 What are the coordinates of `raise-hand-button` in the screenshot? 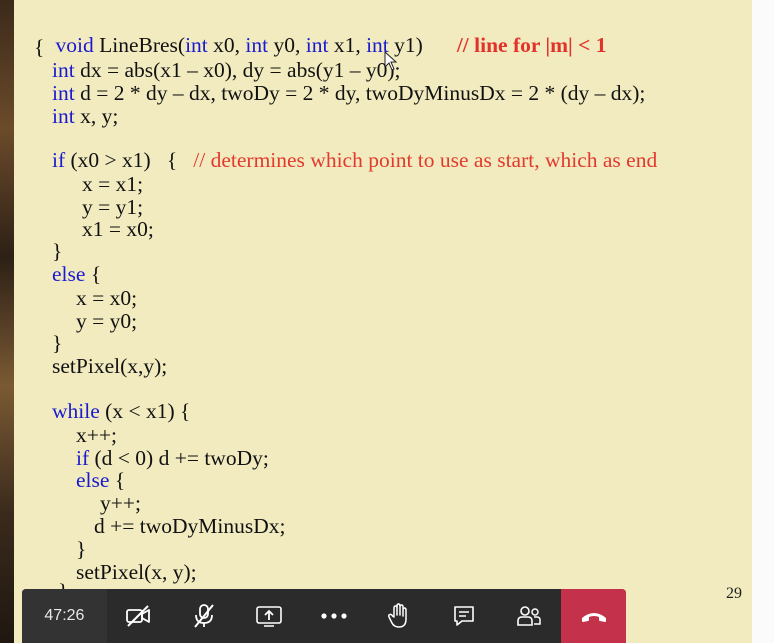 It's located at (398, 616).